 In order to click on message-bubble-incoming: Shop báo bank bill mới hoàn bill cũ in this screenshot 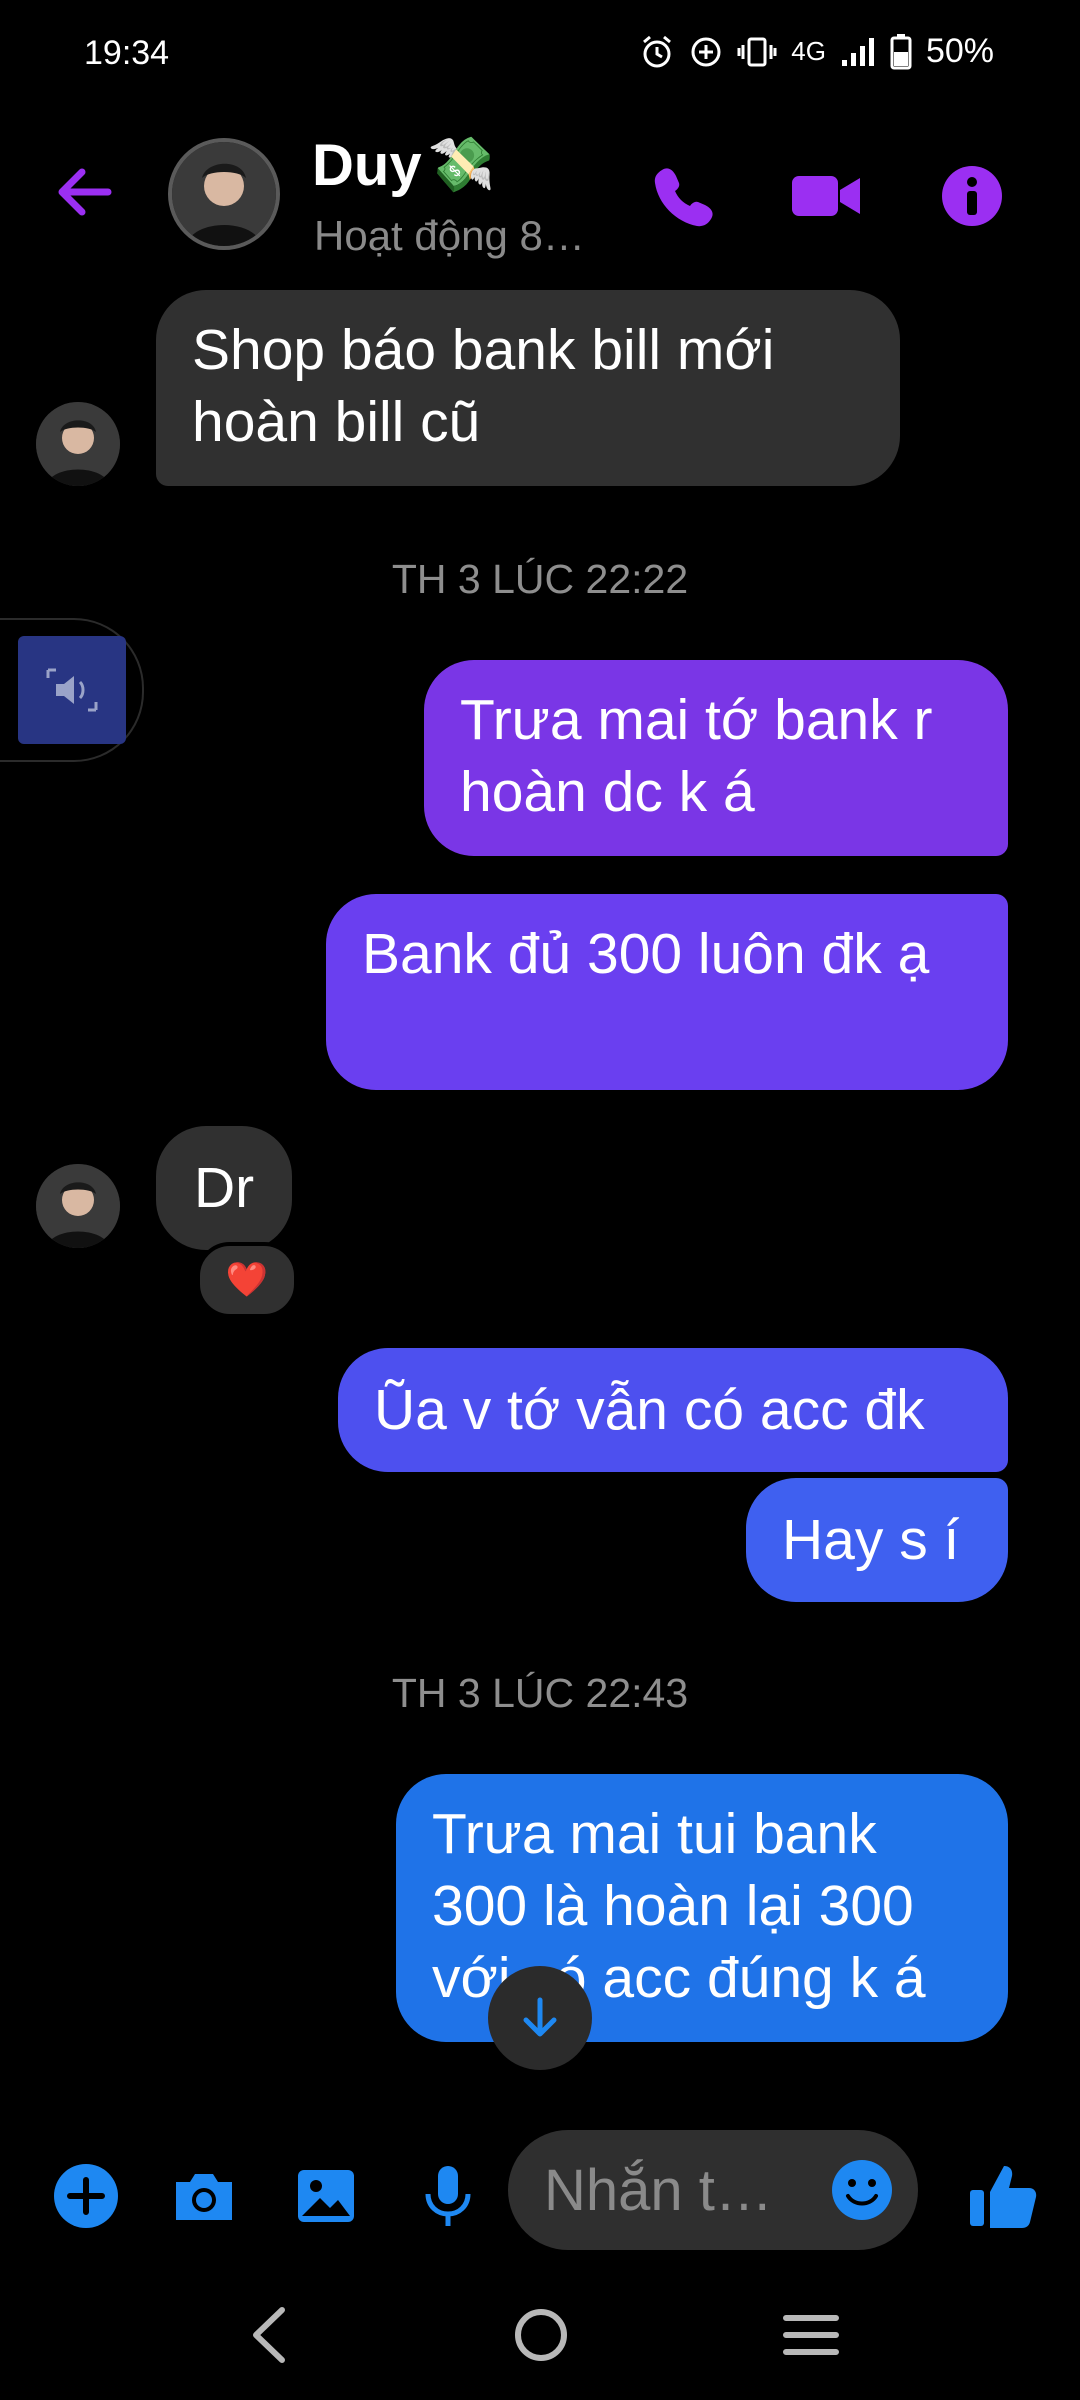, I will do `click(528, 388)`.